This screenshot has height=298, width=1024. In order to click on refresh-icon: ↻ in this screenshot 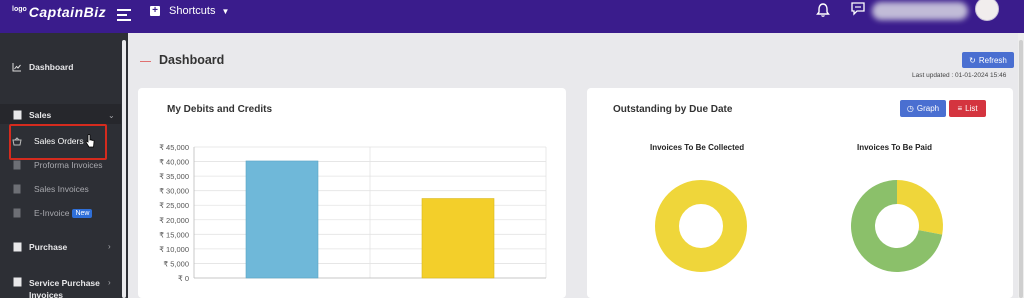, I will do `click(972, 60)`.